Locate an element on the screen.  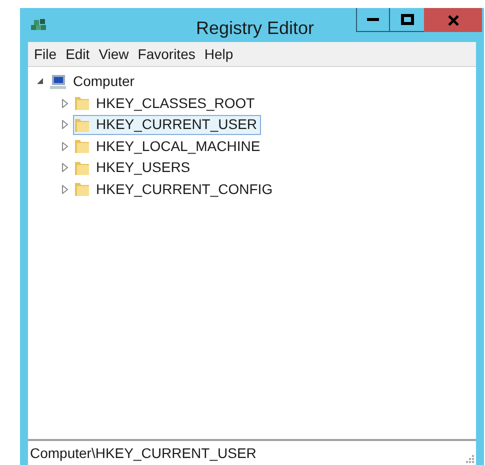
computer-icon is located at coordinates (58, 82).